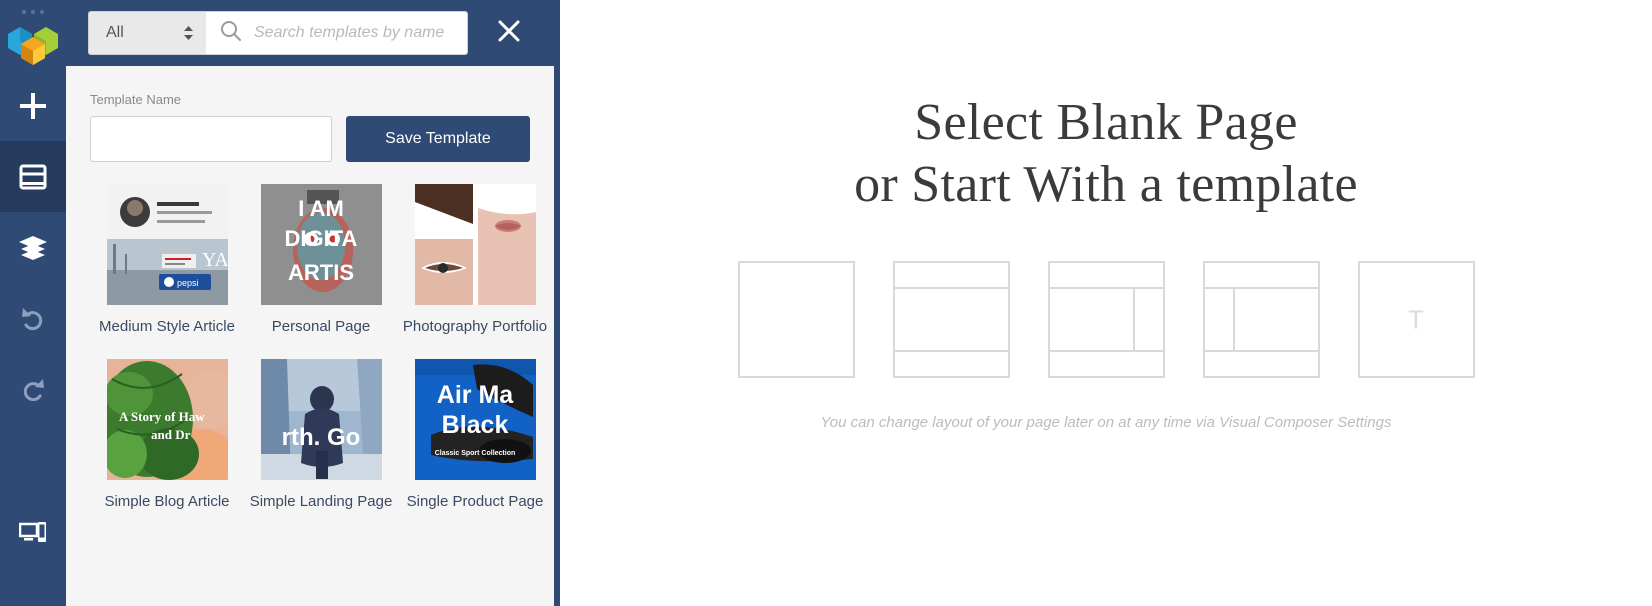 The image size is (1652, 606). I want to click on template-card: Photography Portfolio, so click(475, 260).